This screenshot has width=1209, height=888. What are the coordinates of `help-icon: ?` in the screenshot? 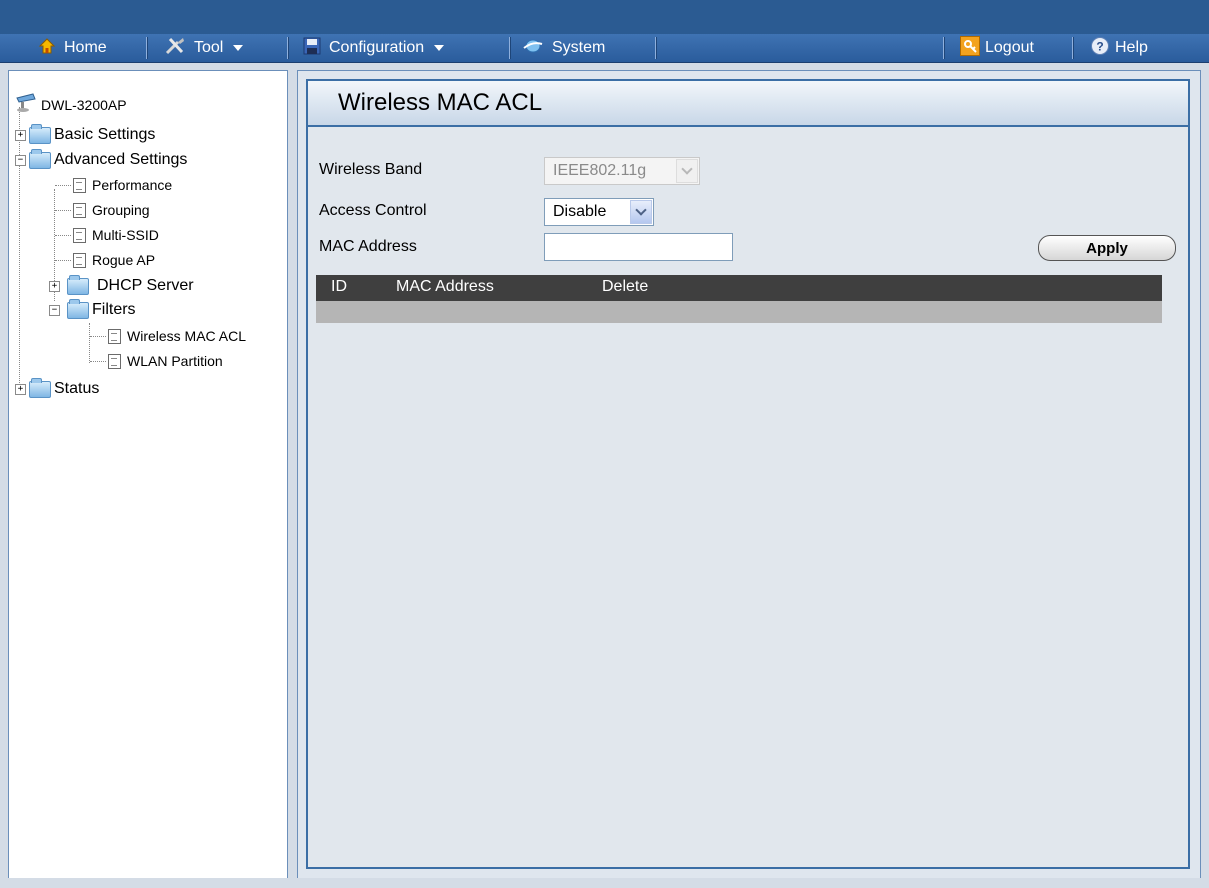 It's located at (1100, 48).